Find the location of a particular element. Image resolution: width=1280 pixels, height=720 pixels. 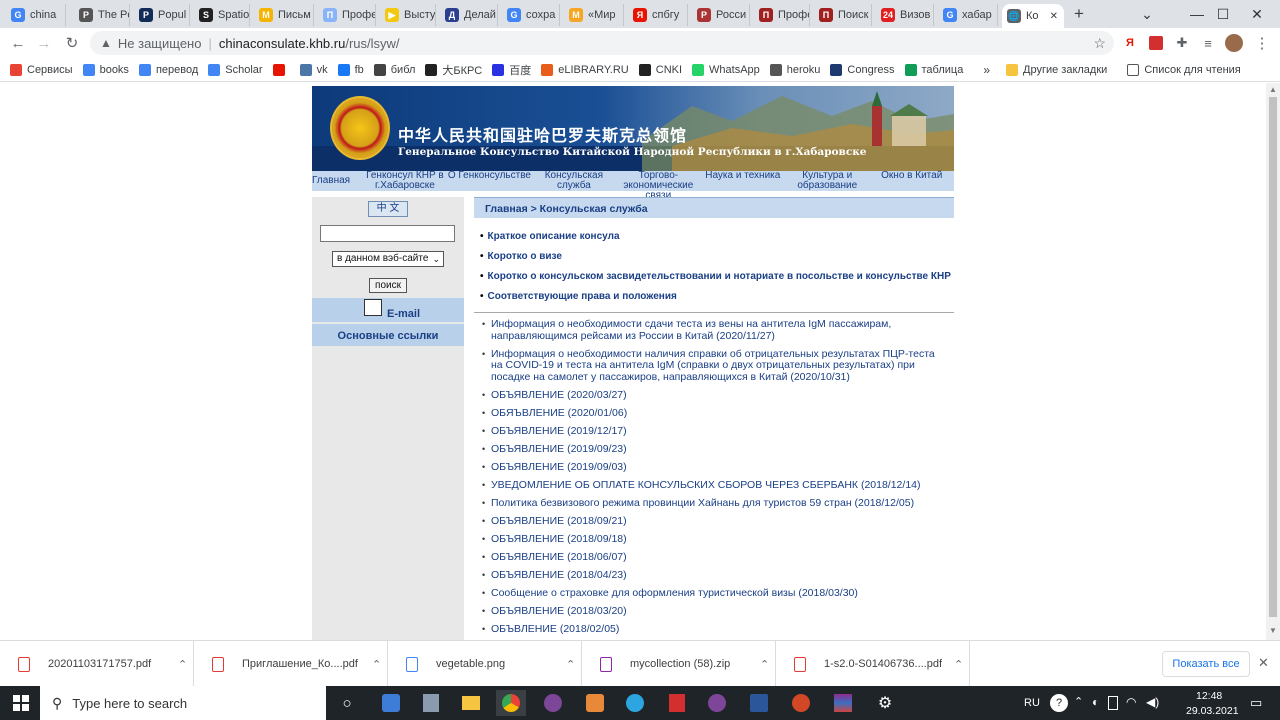

back-icon: ← is located at coordinates (18, 43).